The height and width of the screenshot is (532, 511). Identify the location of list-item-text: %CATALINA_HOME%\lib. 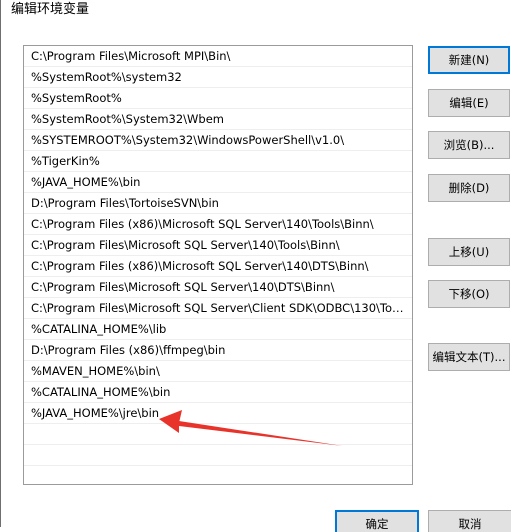
(99, 329).